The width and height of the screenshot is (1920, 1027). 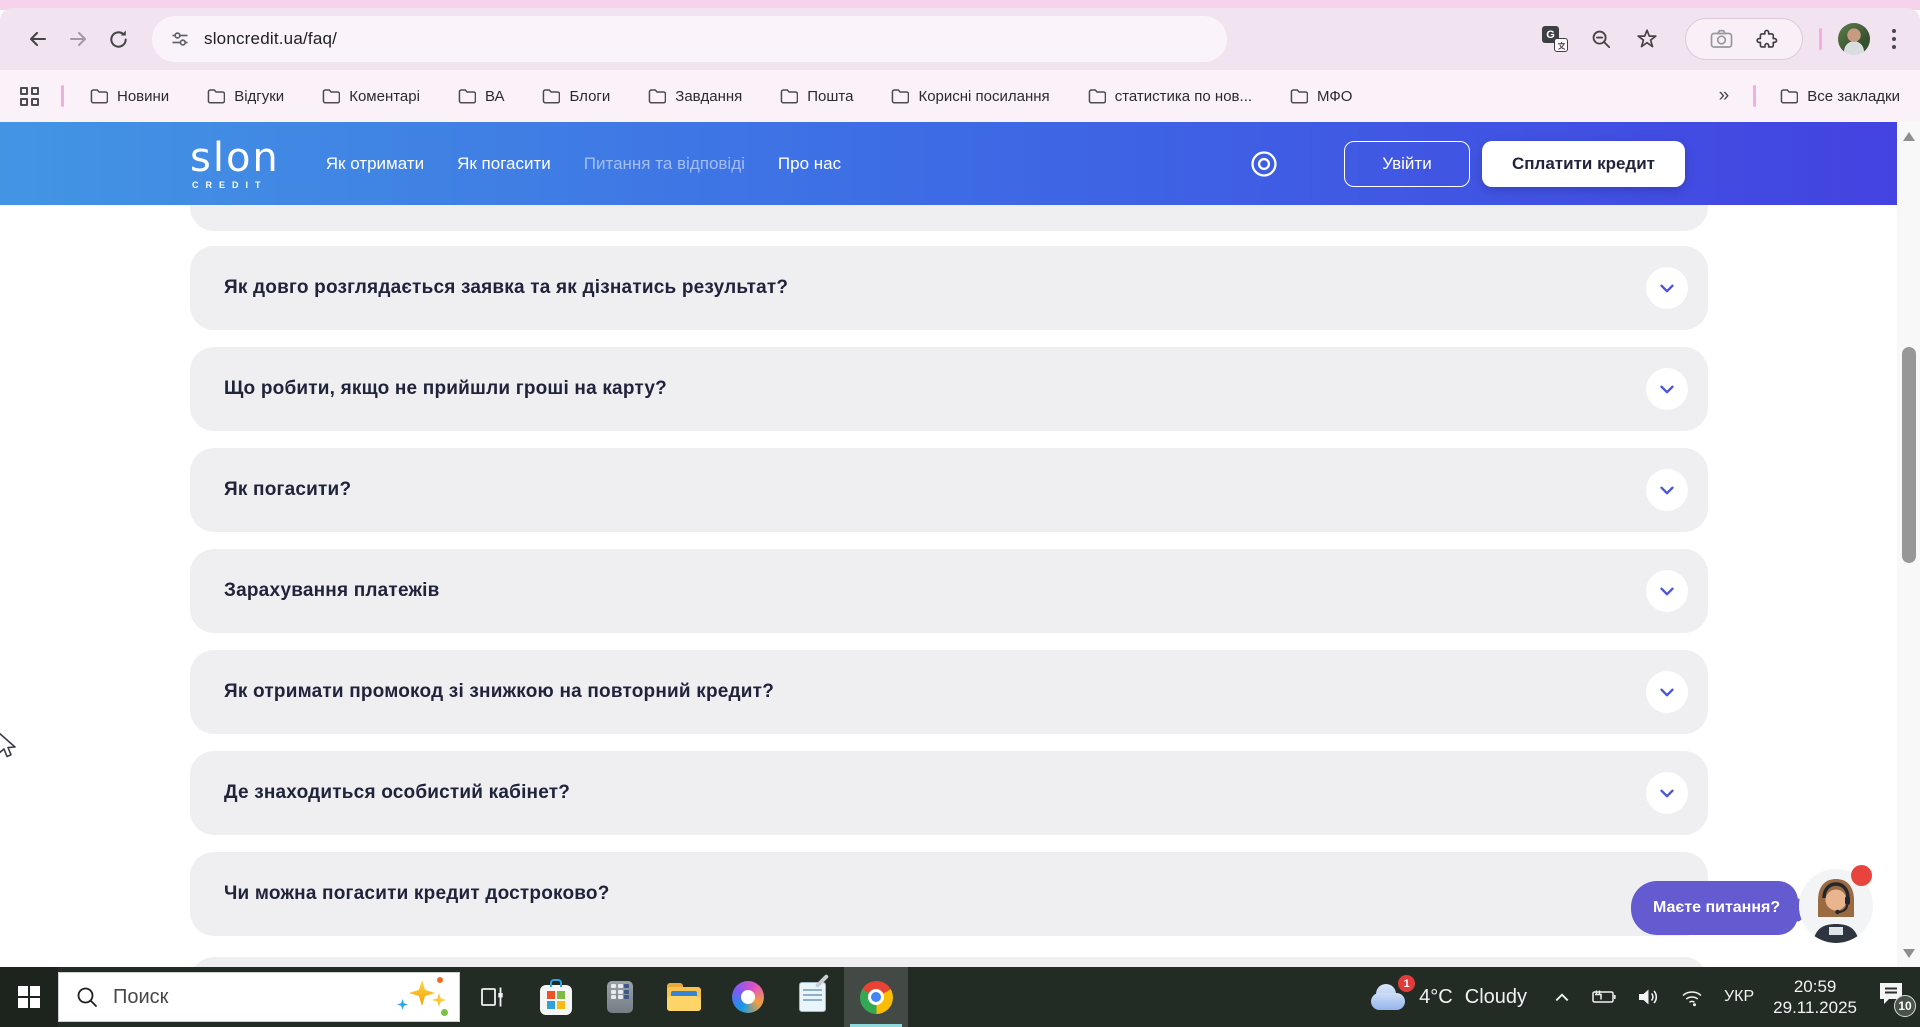 I want to click on clock: 20:59 29.11.2025, so click(x=1815, y=997).